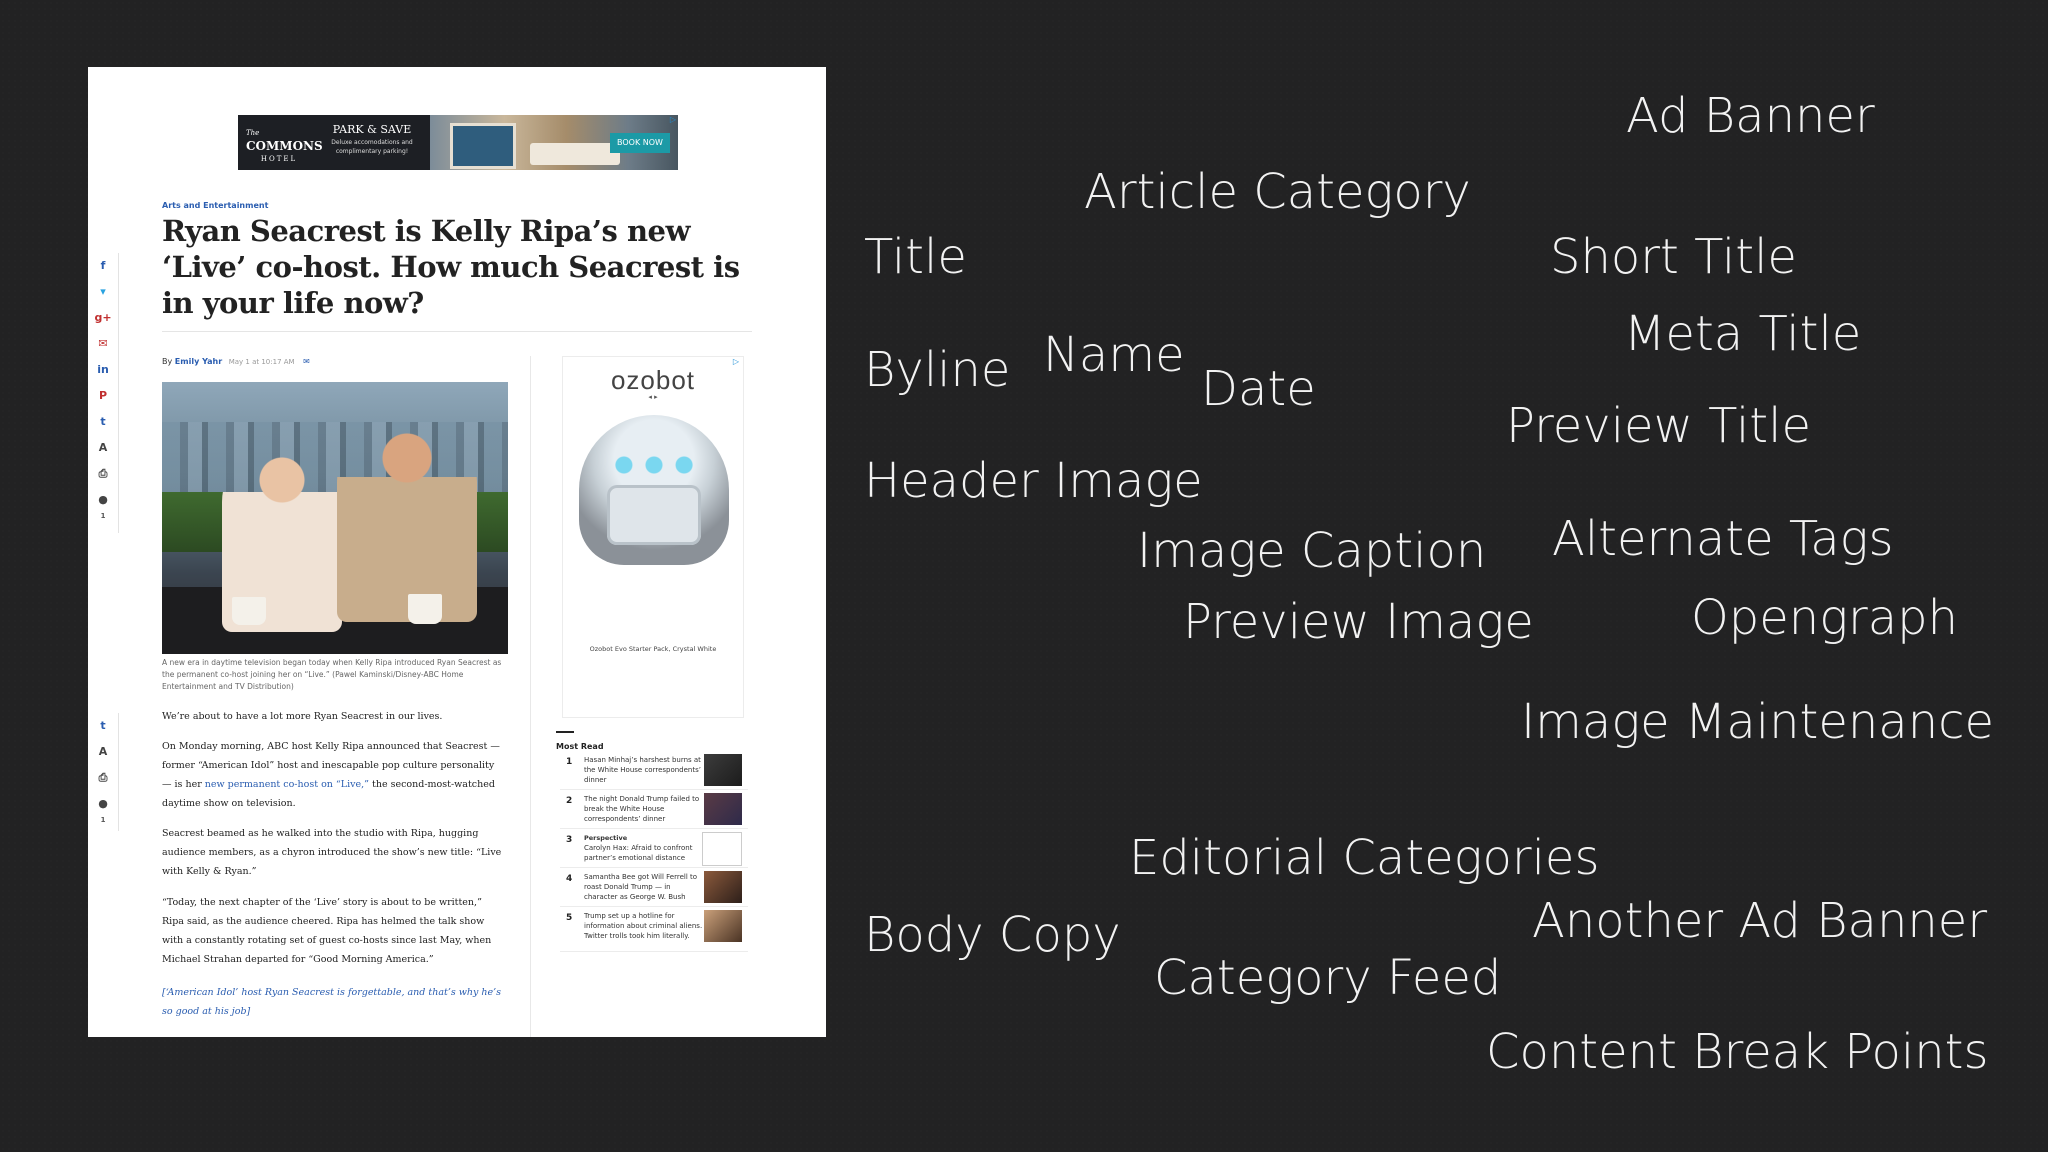  What do you see at coordinates (1312, 551) in the screenshot?
I see `label-image-caption: Image Caption` at bounding box center [1312, 551].